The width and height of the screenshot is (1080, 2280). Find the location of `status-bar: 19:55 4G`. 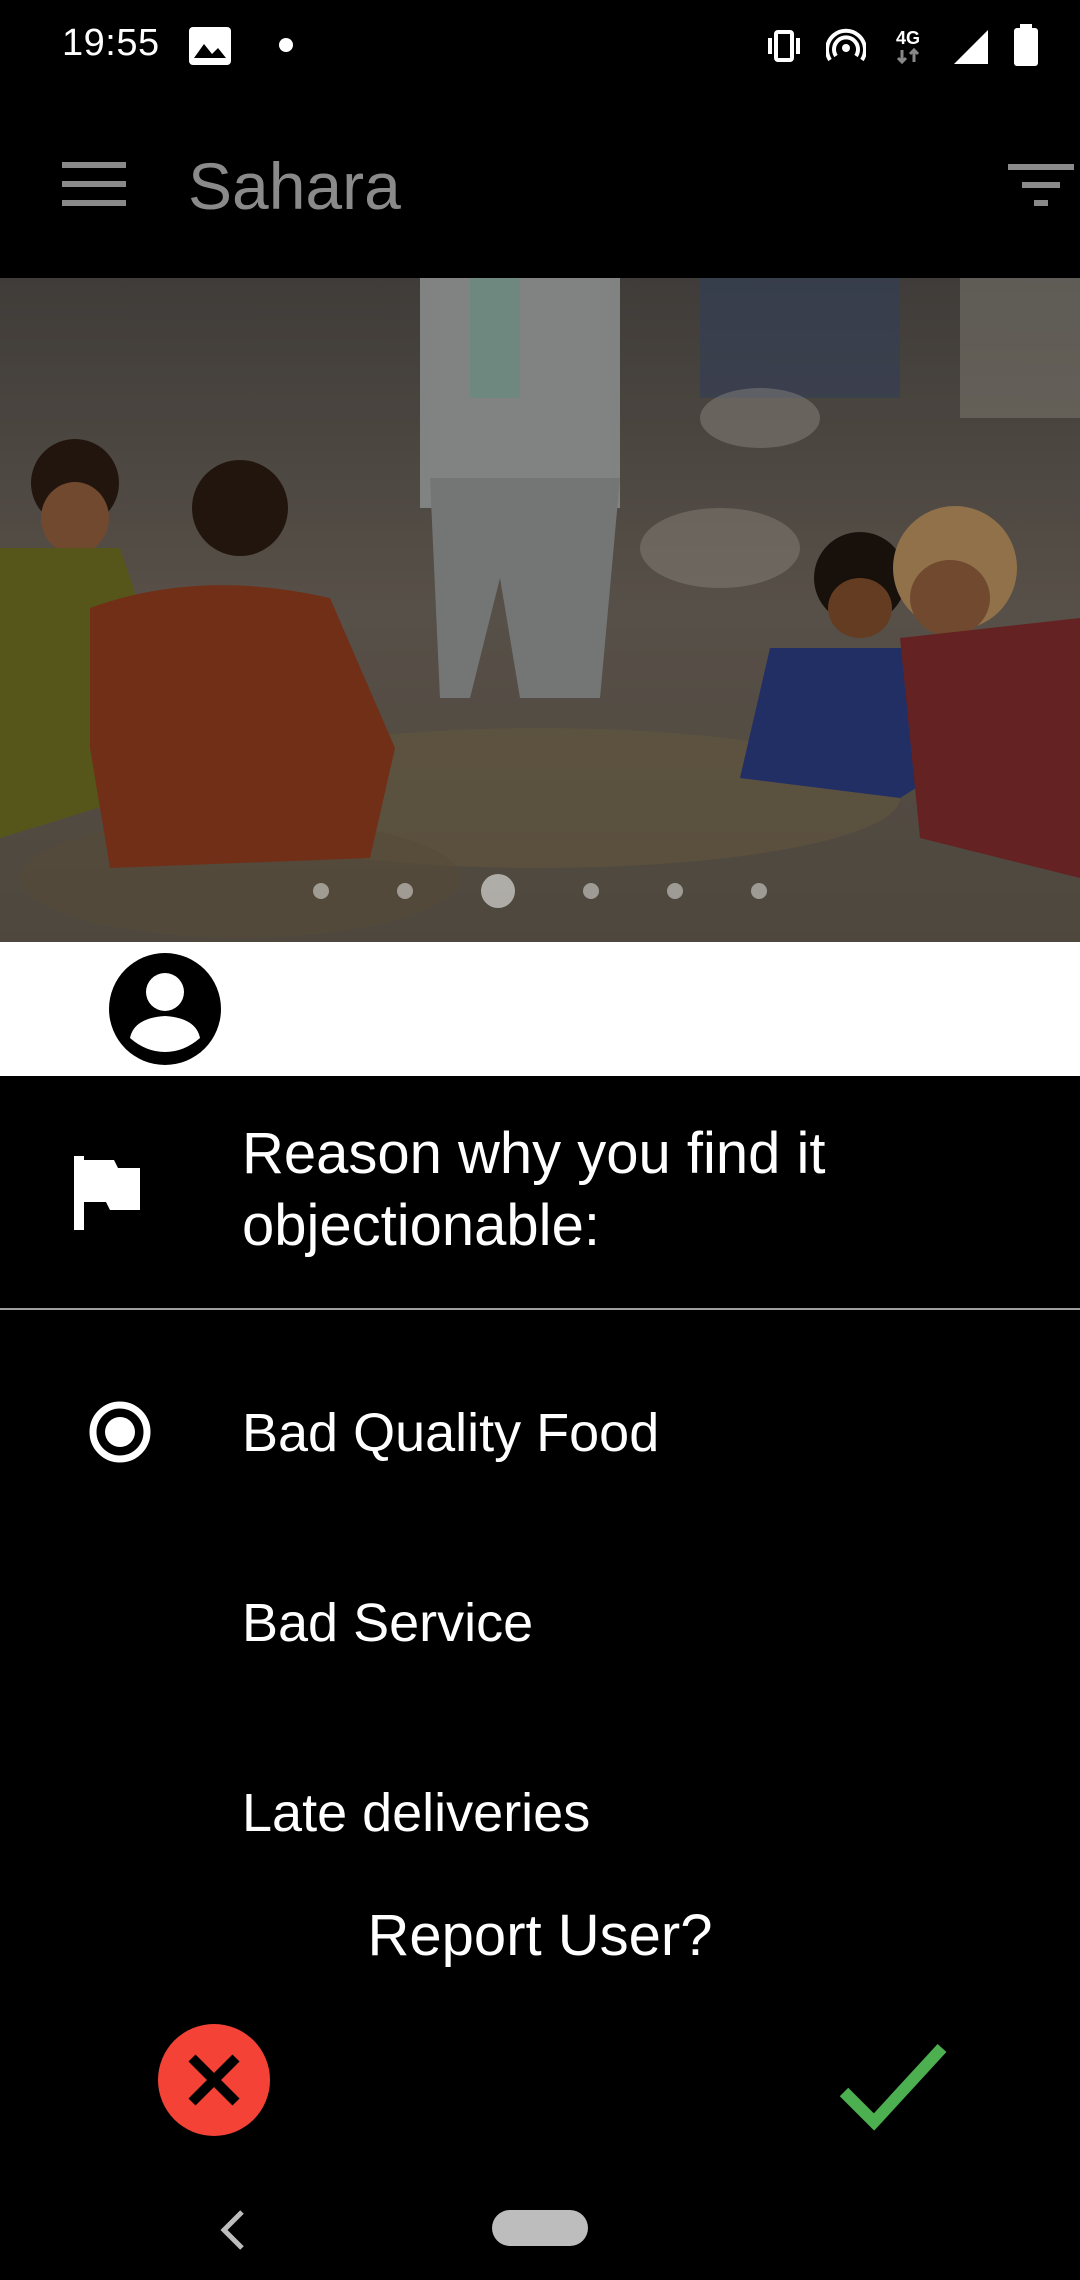

status-bar: 19:55 4G is located at coordinates (540, 46).